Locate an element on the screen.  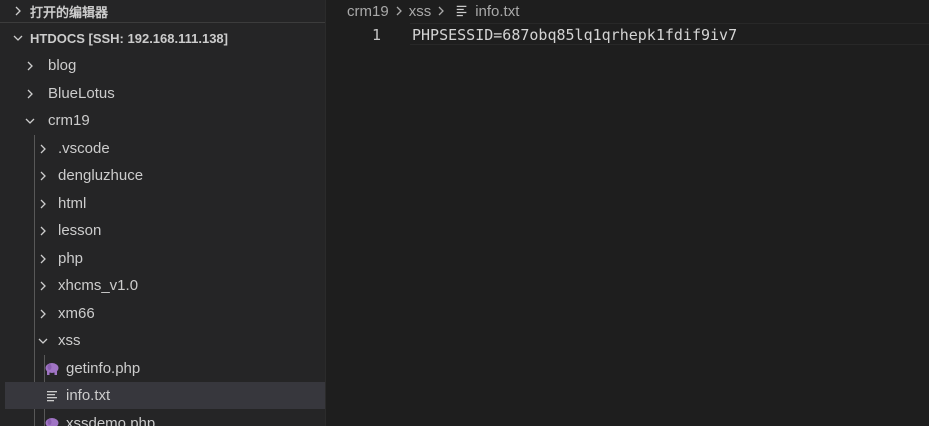
tree-item-label: .vscode is located at coordinates (84, 148).